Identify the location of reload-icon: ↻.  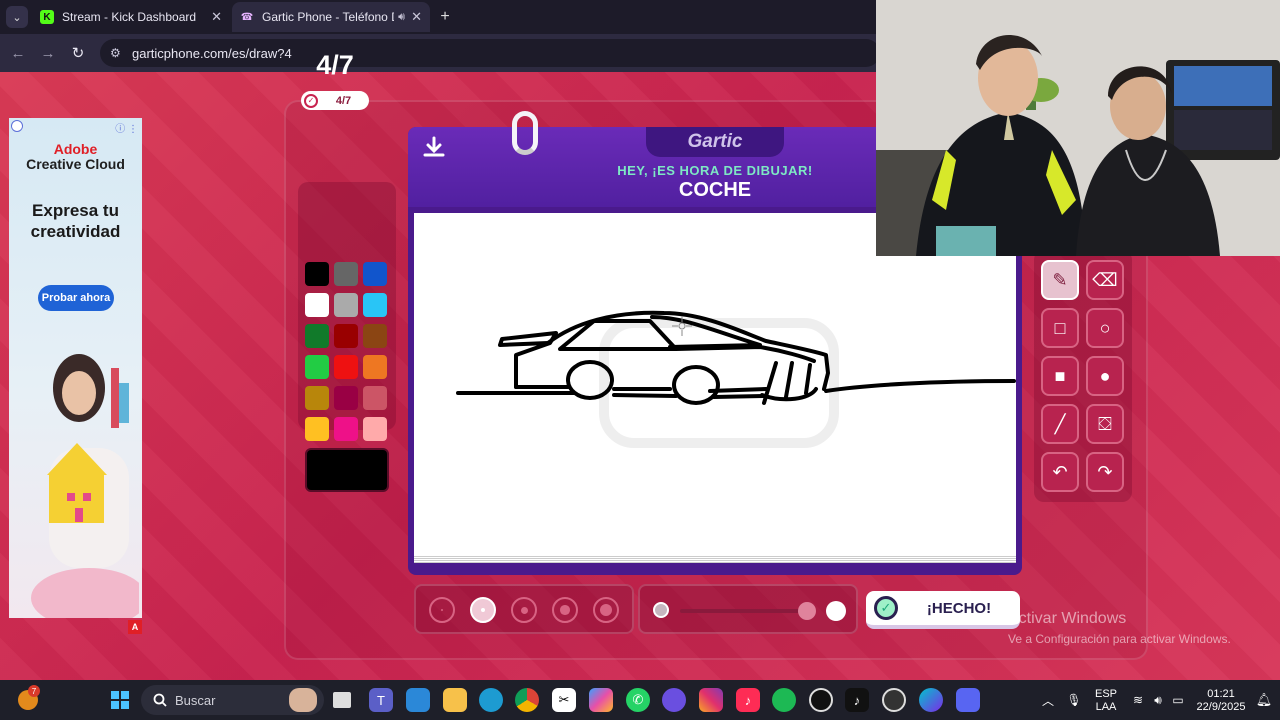
(78, 53).